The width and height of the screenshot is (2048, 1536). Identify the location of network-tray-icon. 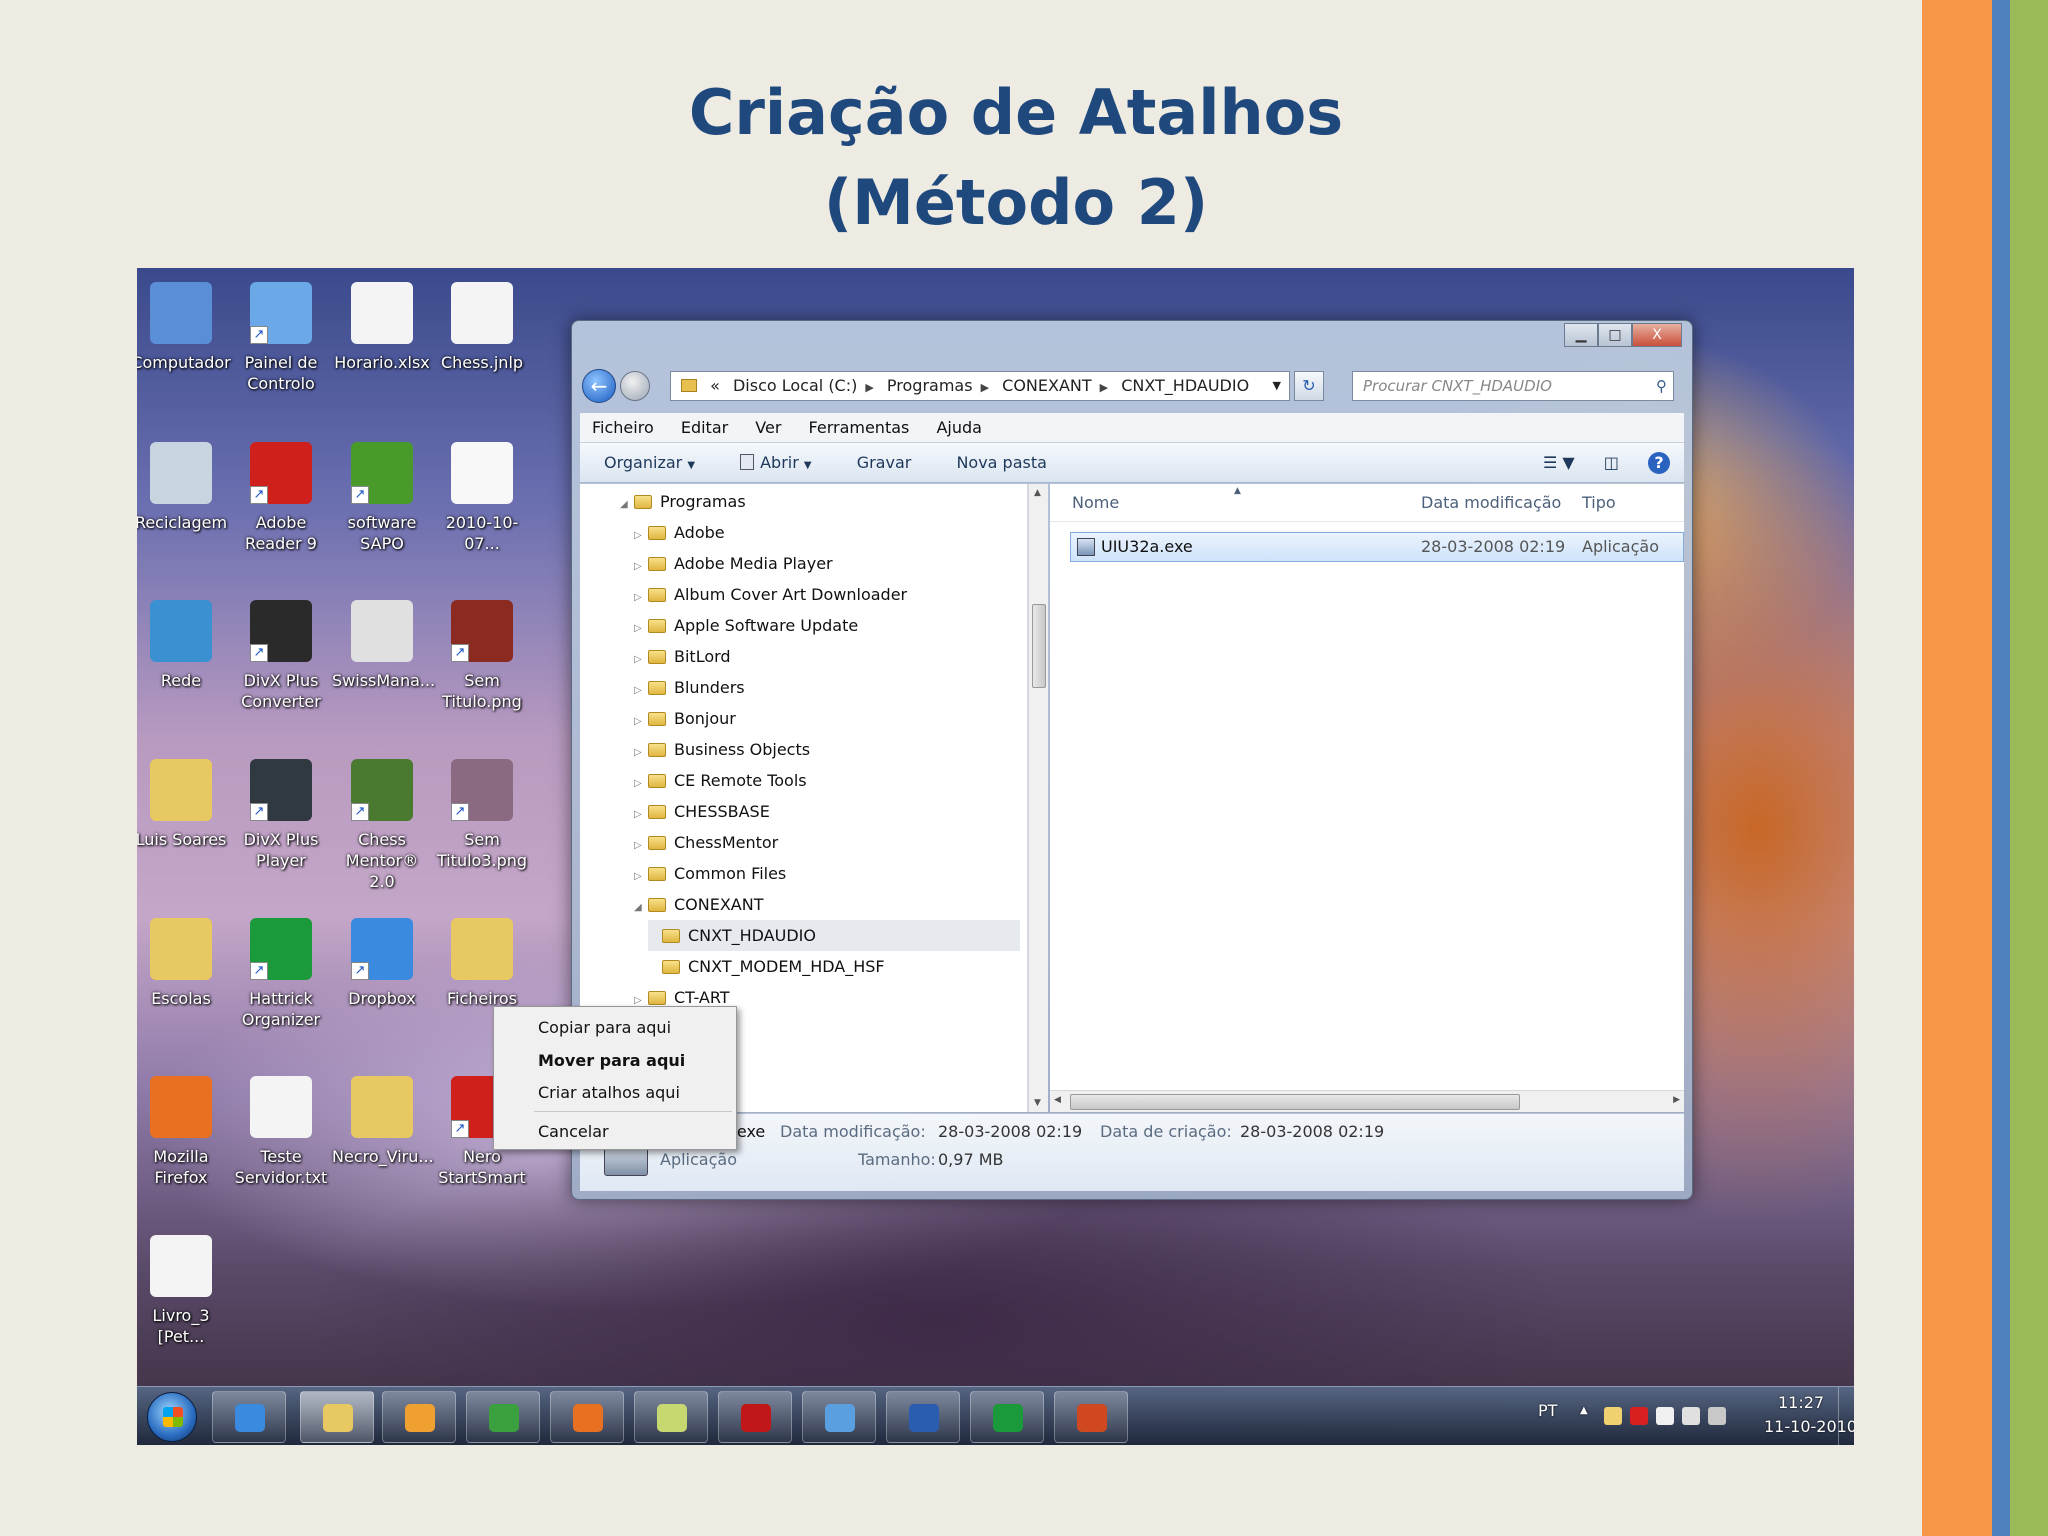
(1613, 1416).